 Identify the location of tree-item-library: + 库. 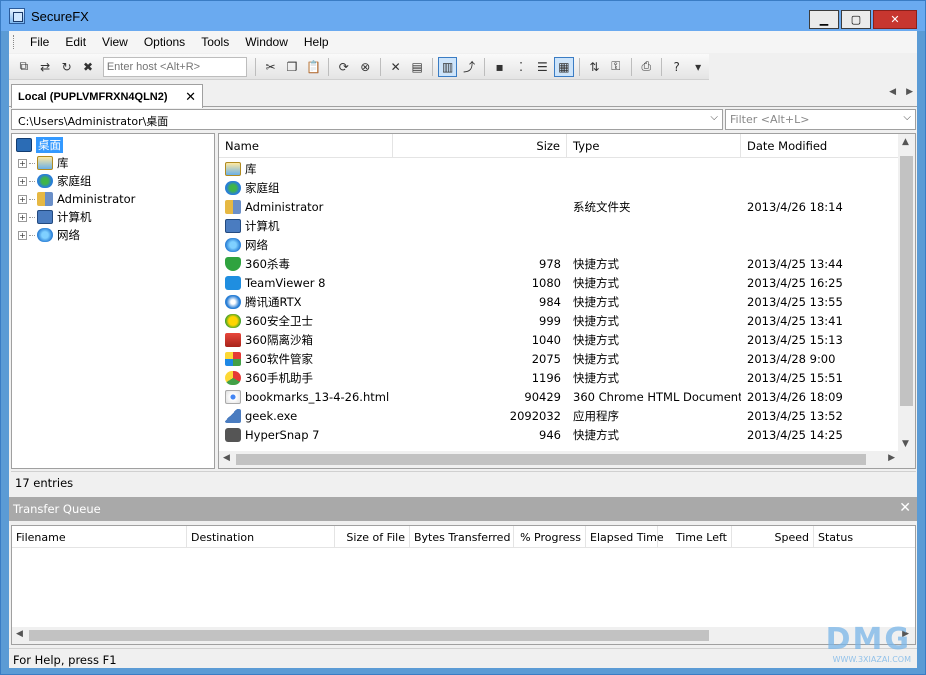
(113, 163).